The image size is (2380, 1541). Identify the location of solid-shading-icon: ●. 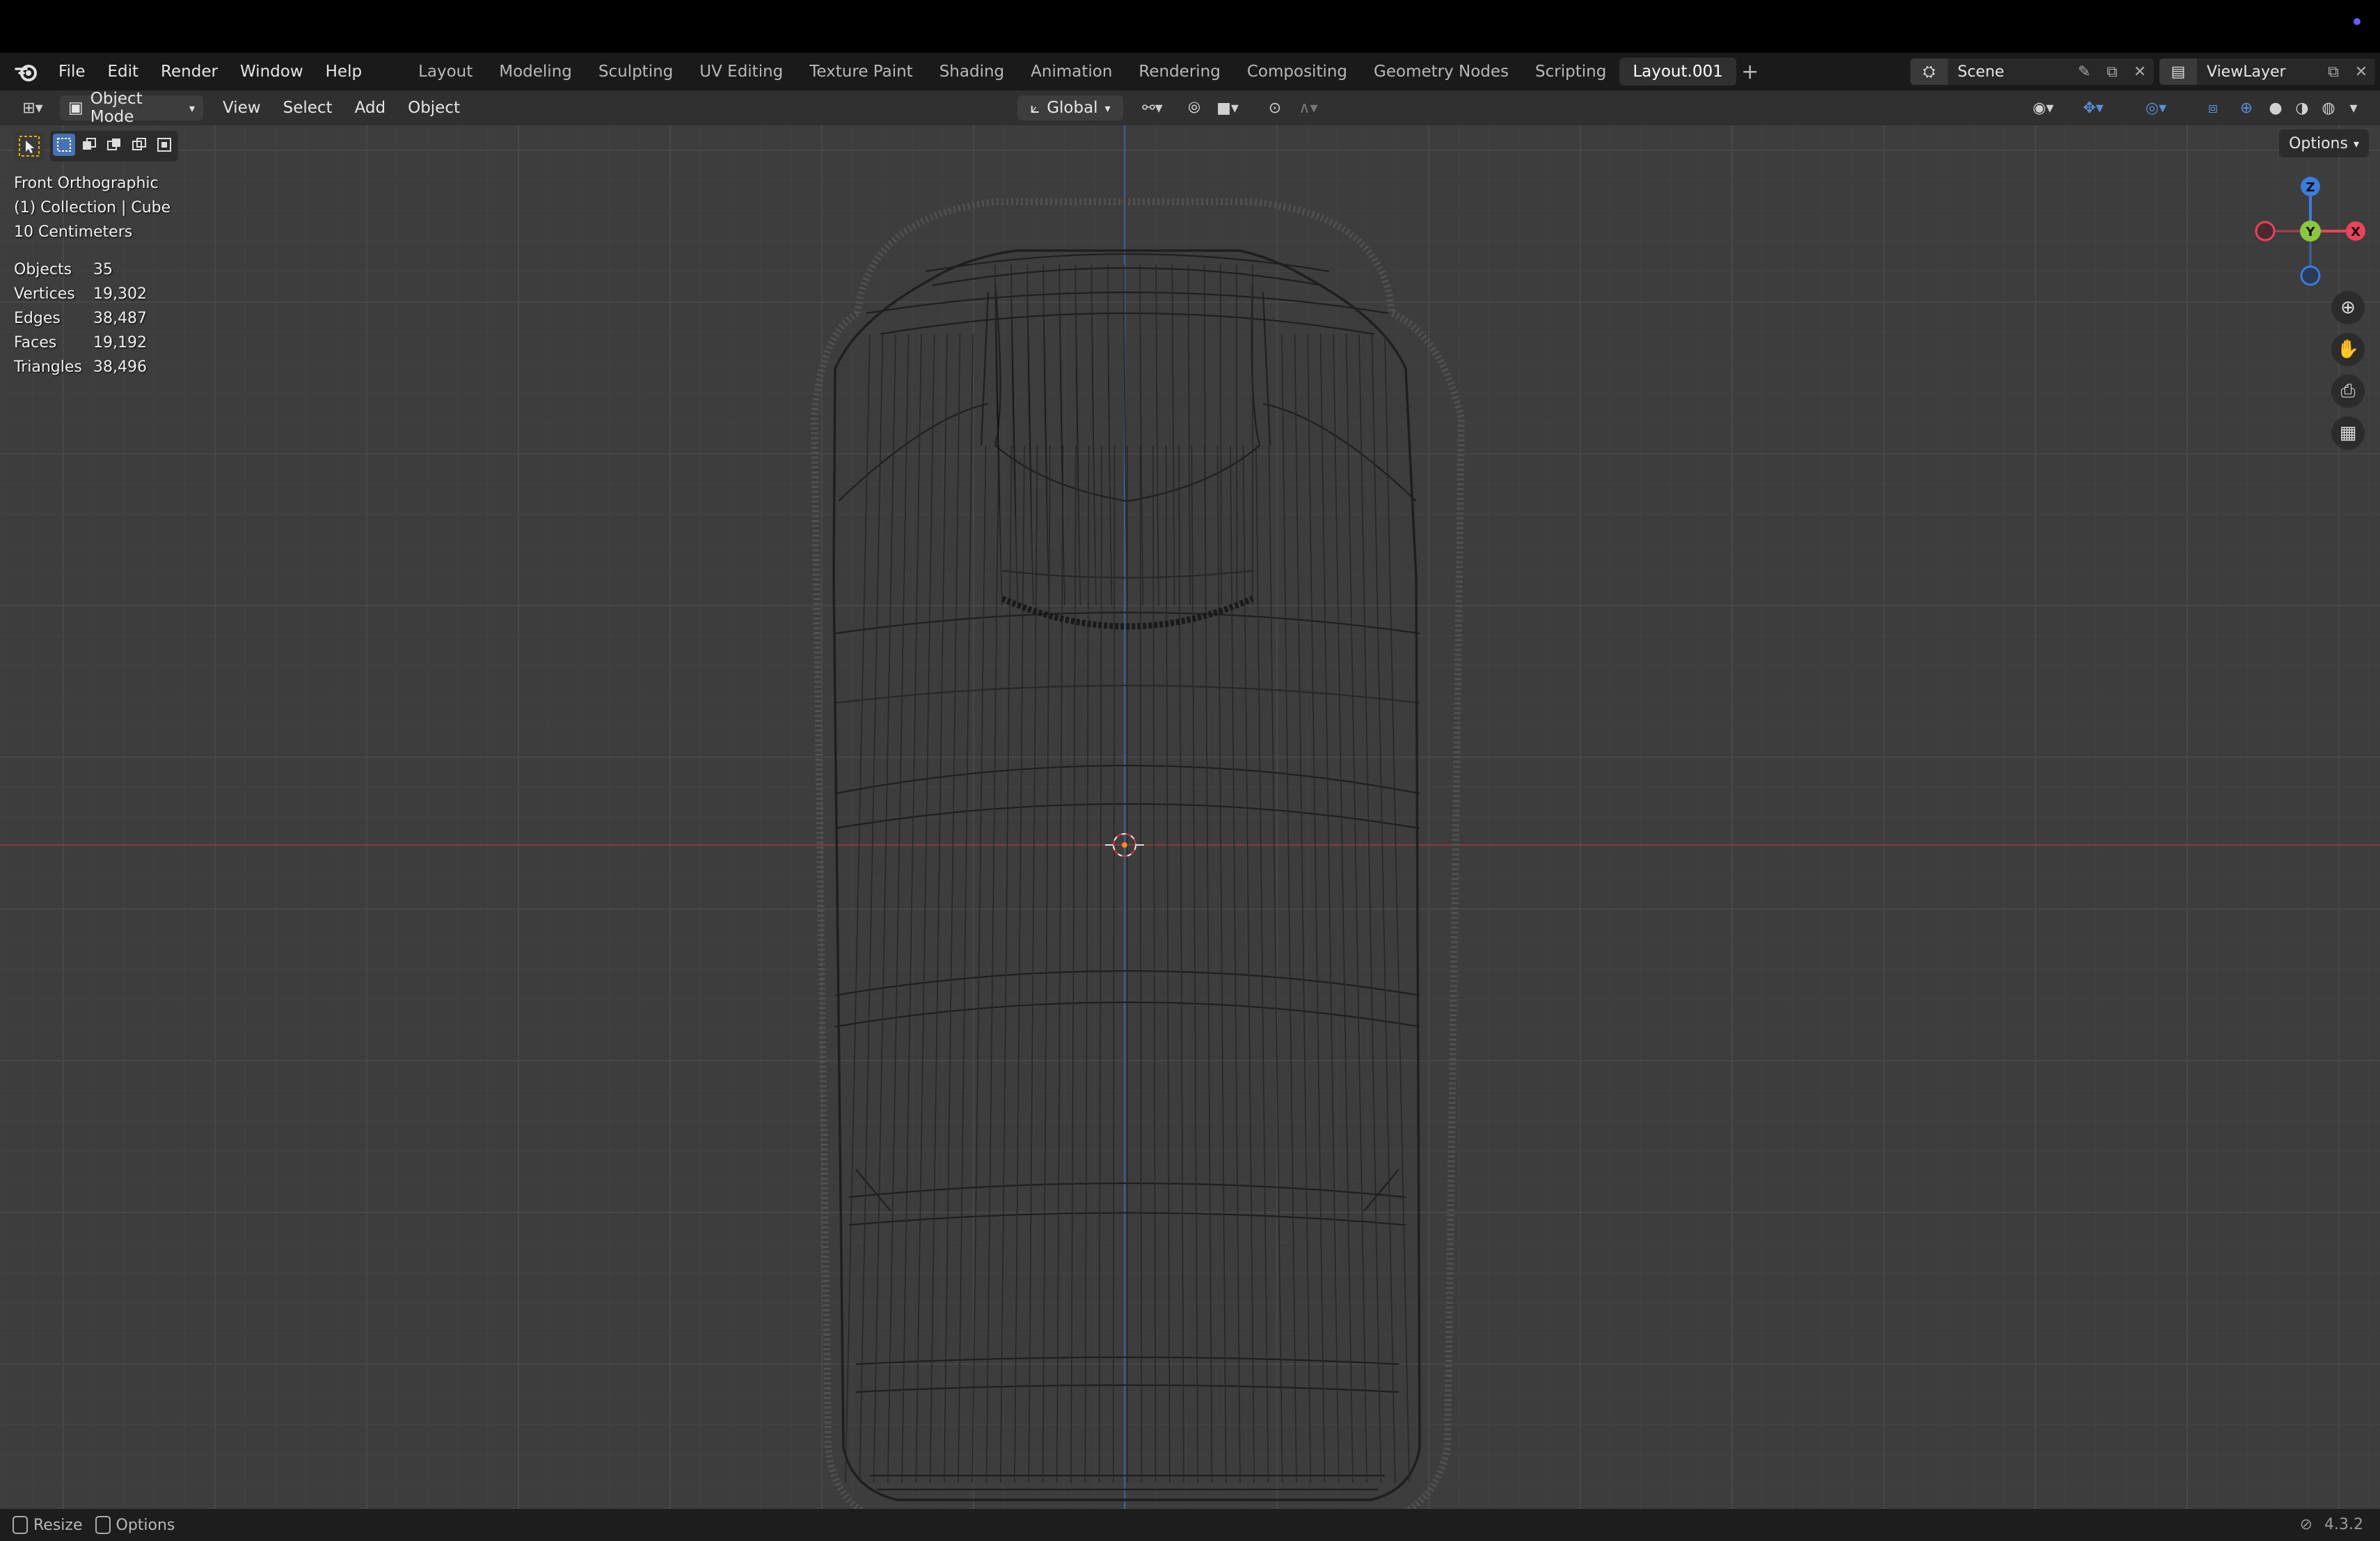
(2276, 107).